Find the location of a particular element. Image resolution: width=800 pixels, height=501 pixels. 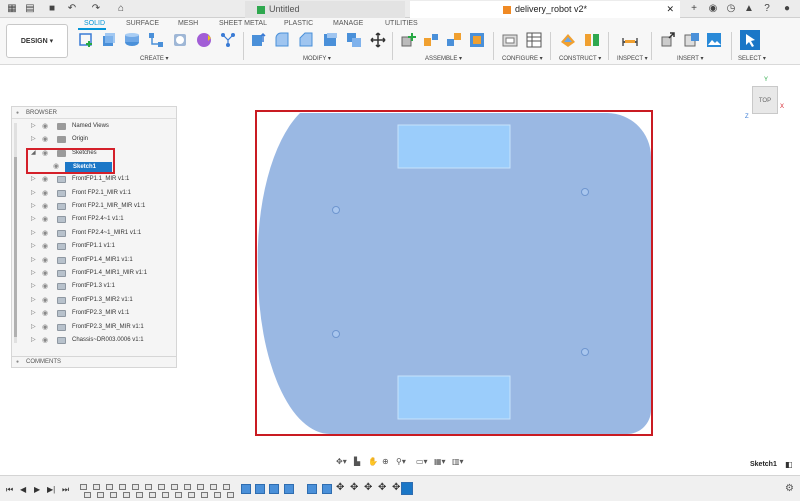

look-at-icon: ▙ is located at coordinates (357, 461).